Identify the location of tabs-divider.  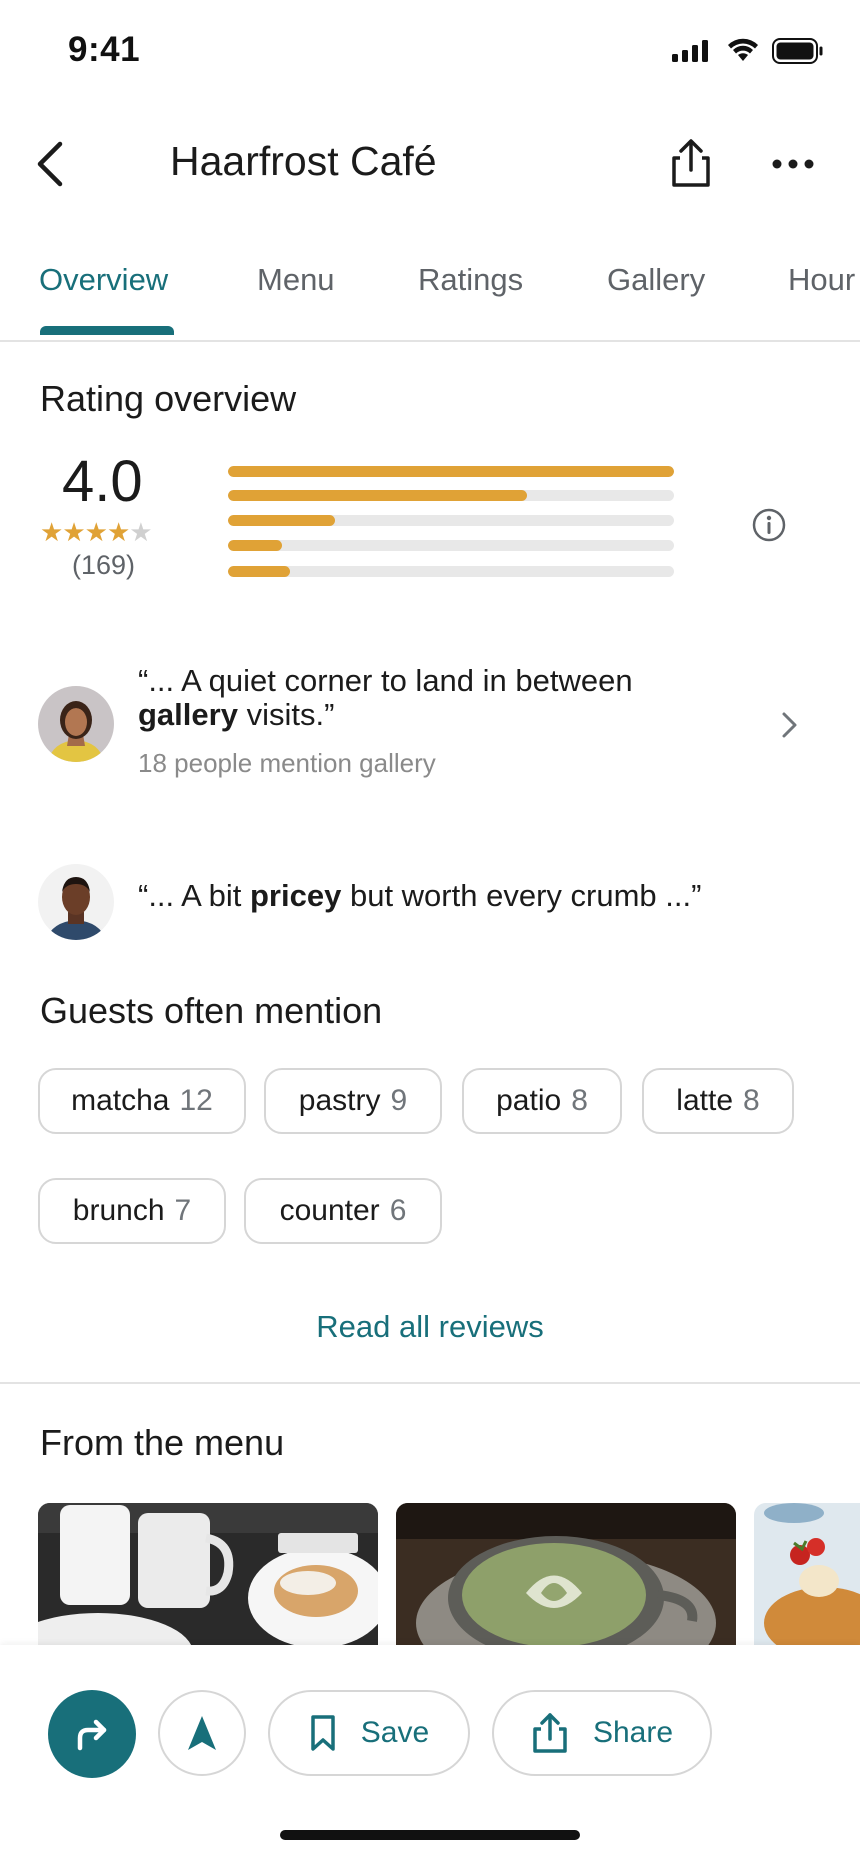
(430, 341).